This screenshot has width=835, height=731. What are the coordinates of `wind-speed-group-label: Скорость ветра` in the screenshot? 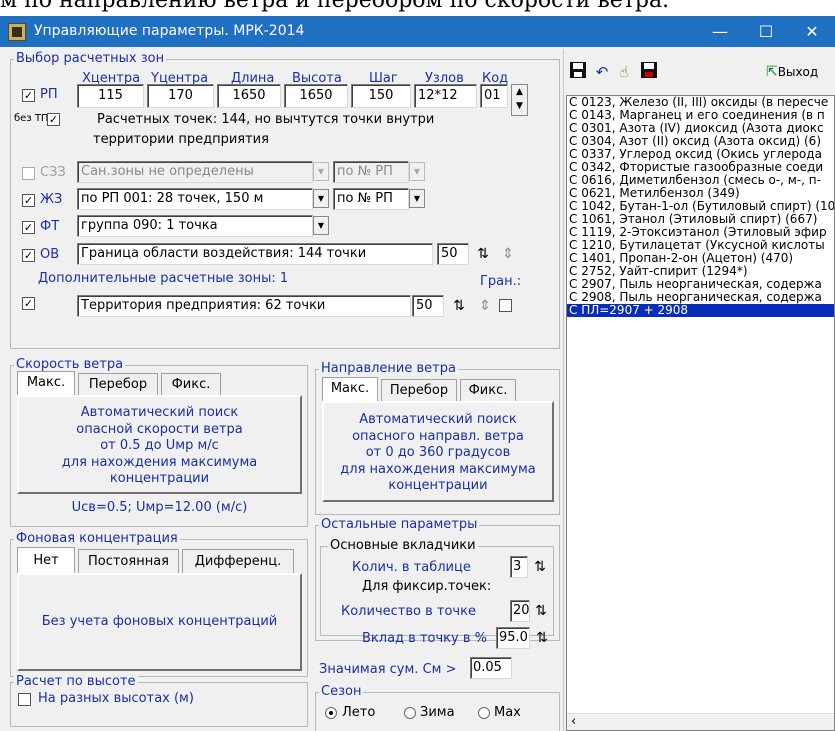 It's located at (70, 364).